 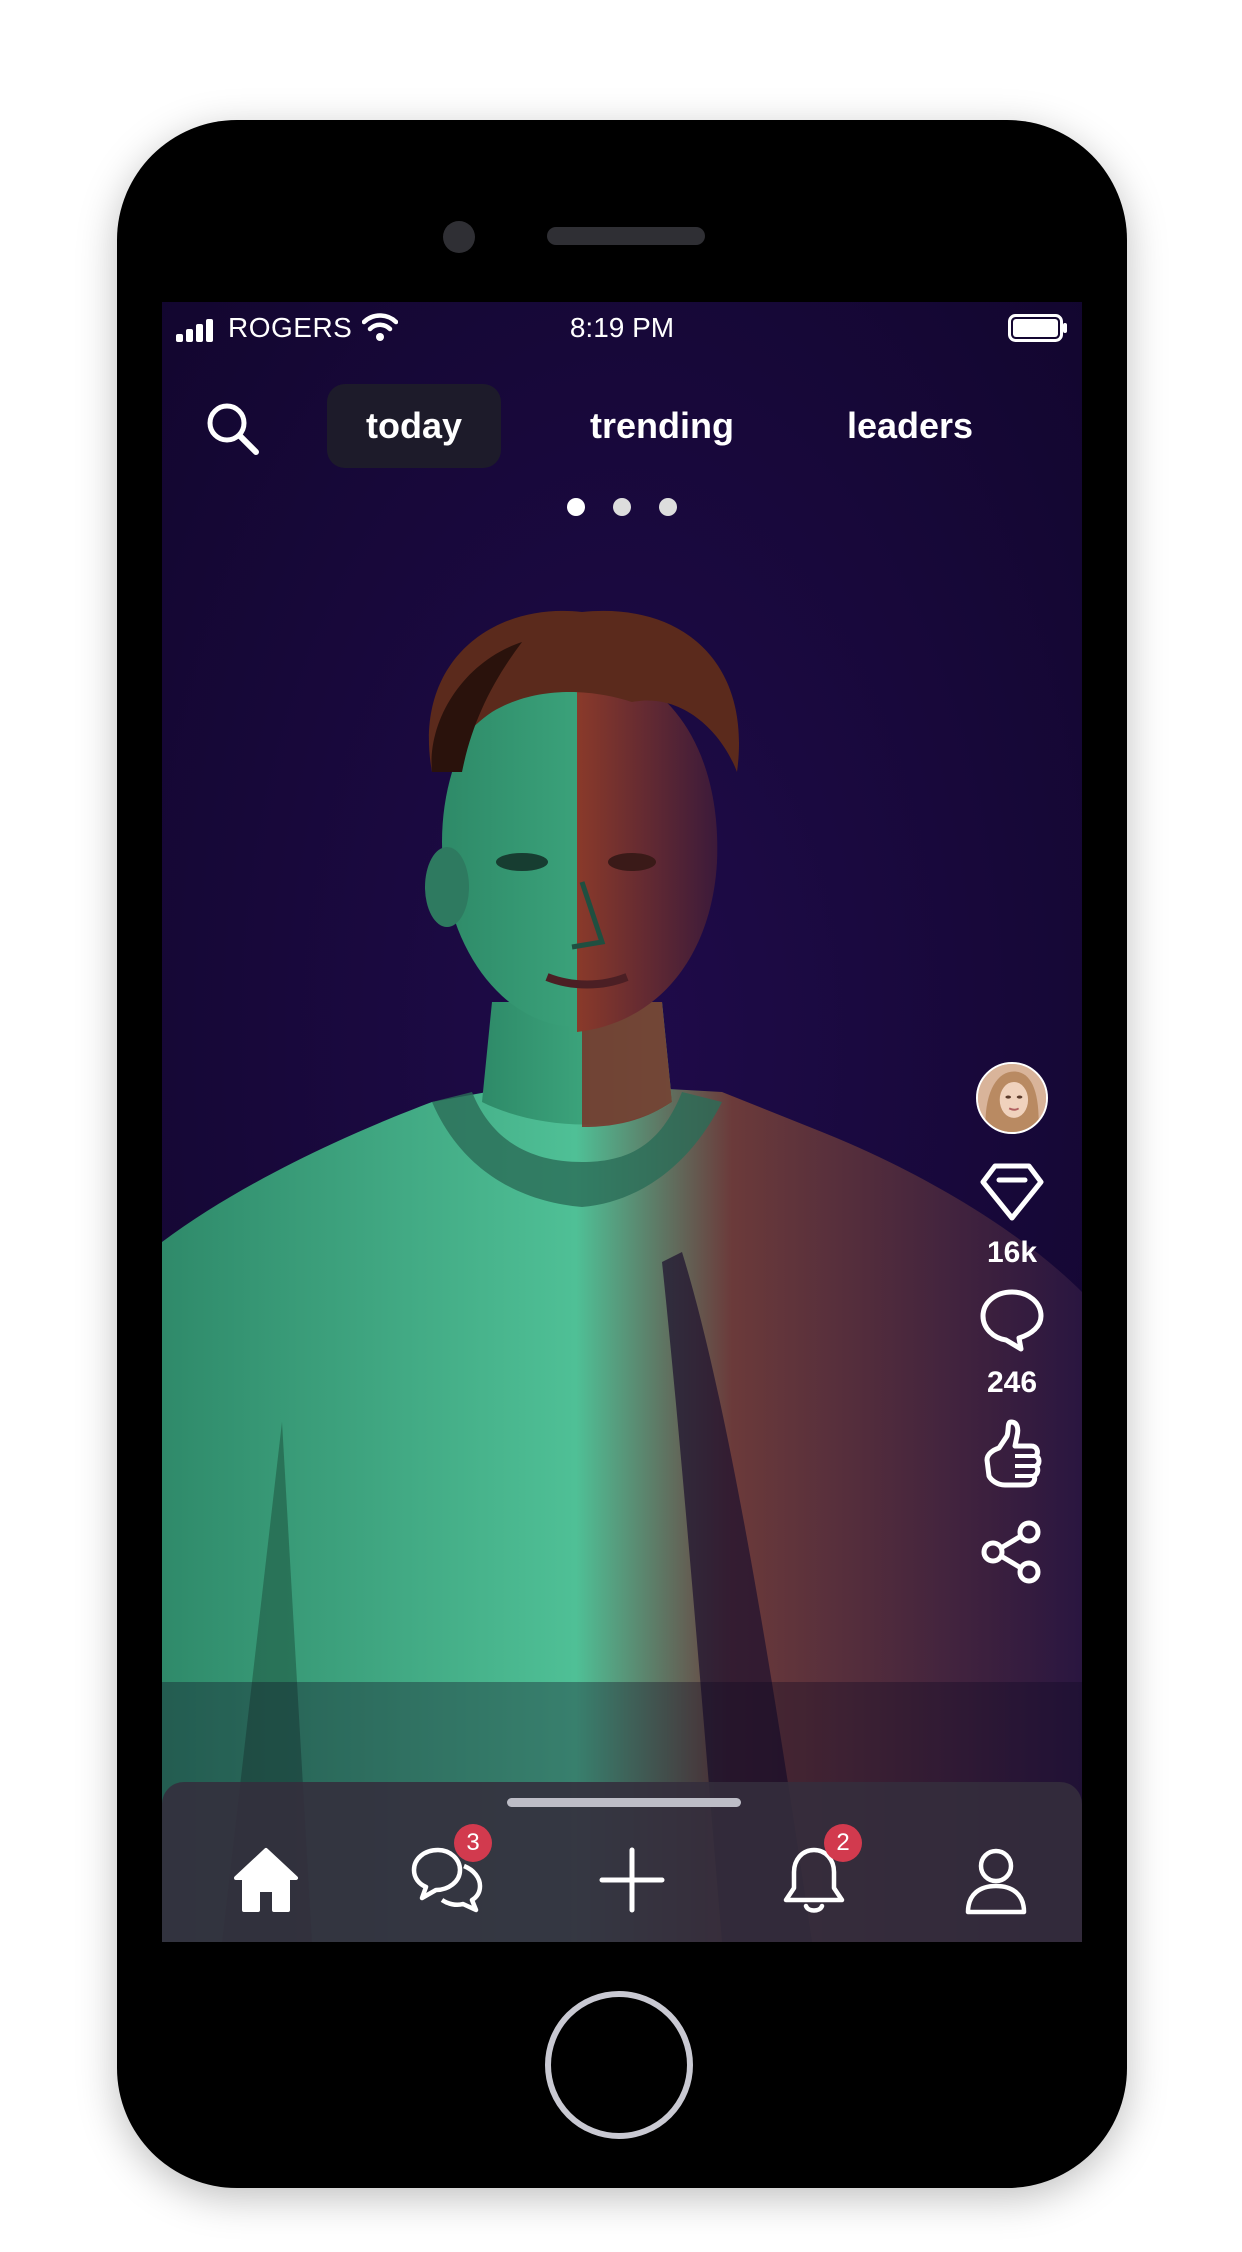 What do you see at coordinates (232, 428) in the screenshot?
I see `search-icon` at bounding box center [232, 428].